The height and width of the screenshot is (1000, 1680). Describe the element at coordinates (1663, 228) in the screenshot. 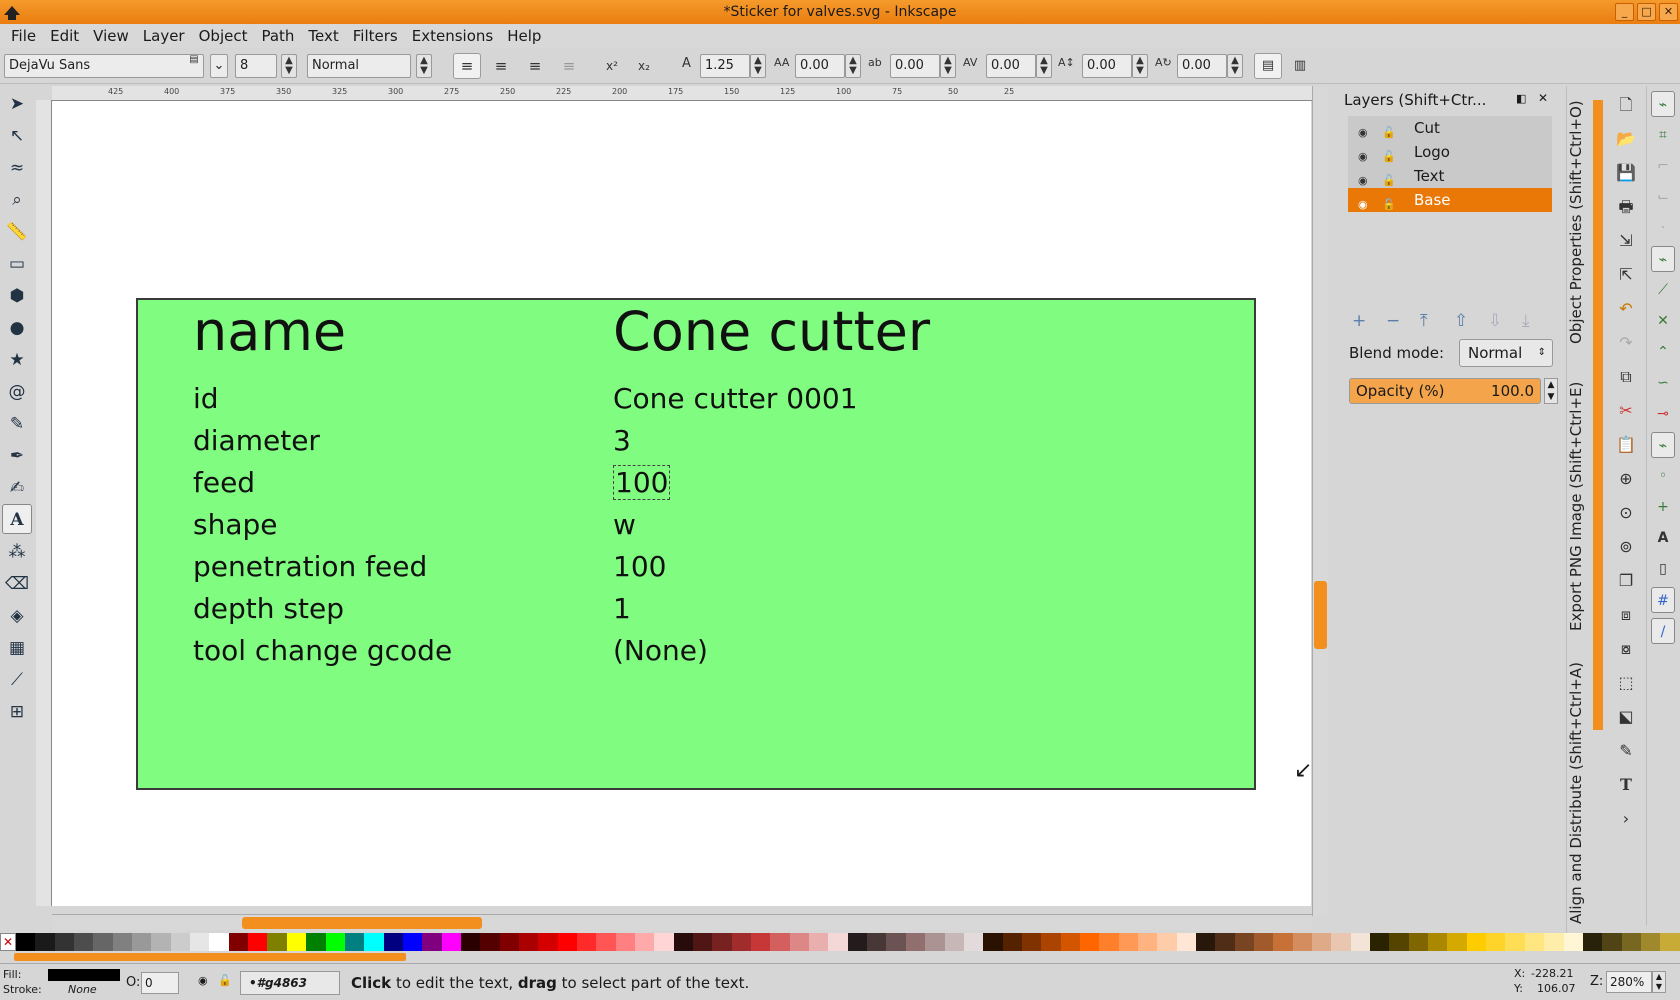

I see `snap-bbox-midpoint-icon: ·` at that location.